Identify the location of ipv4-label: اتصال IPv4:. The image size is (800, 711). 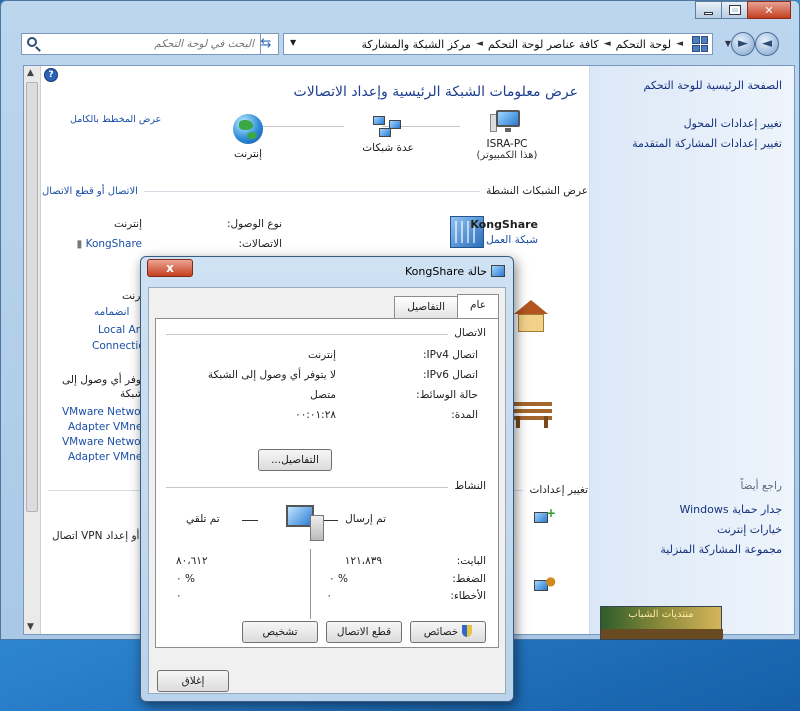
(450, 355).